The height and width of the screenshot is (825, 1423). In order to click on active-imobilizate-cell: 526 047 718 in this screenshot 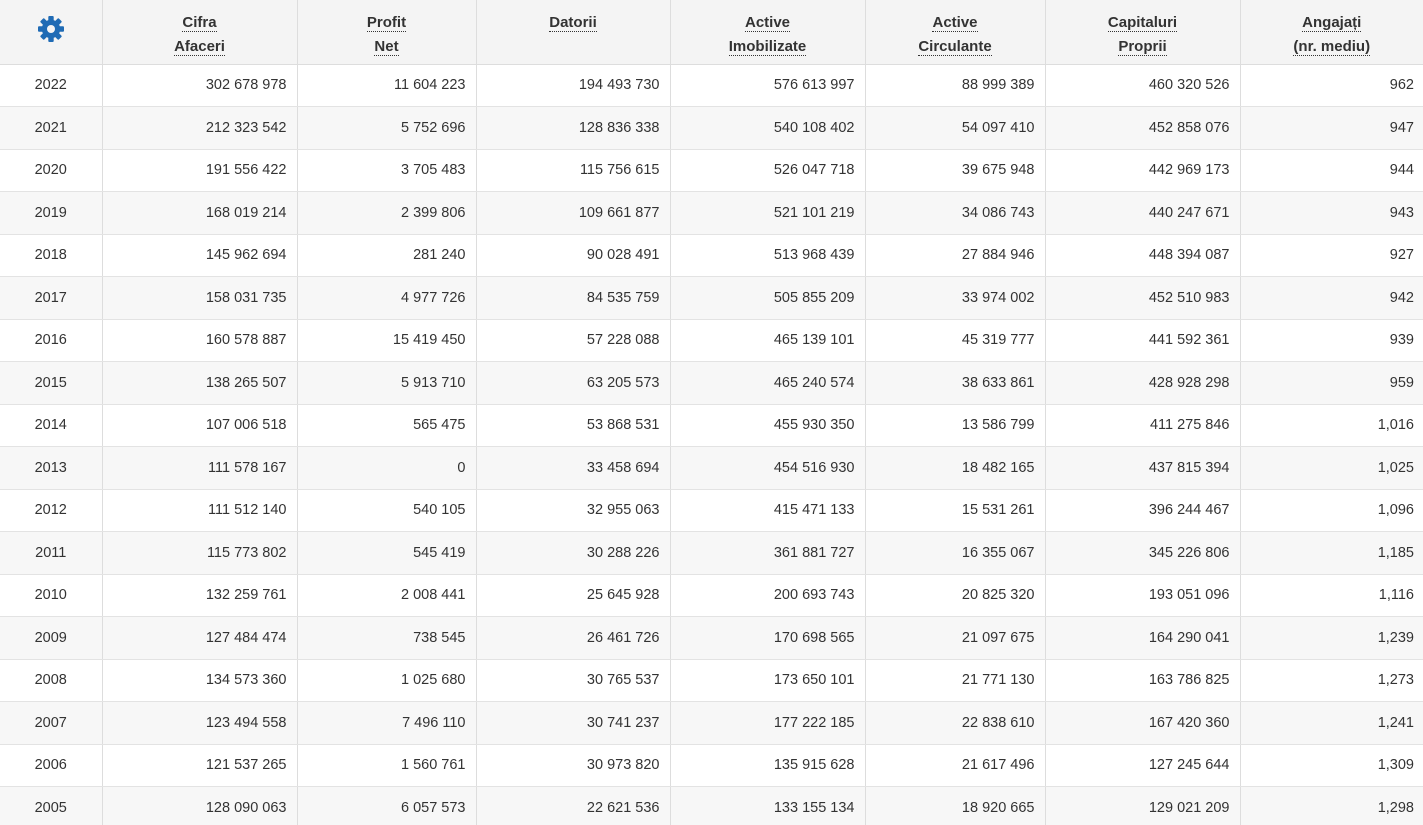, I will do `click(768, 170)`.